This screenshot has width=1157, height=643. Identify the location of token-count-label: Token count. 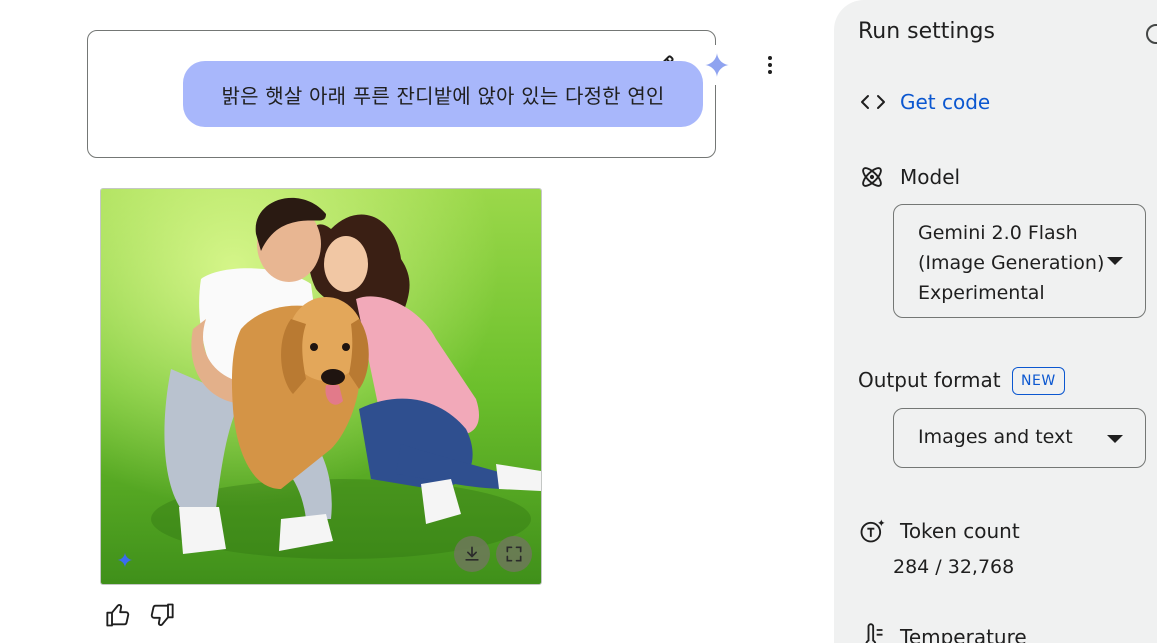
(960, 531).